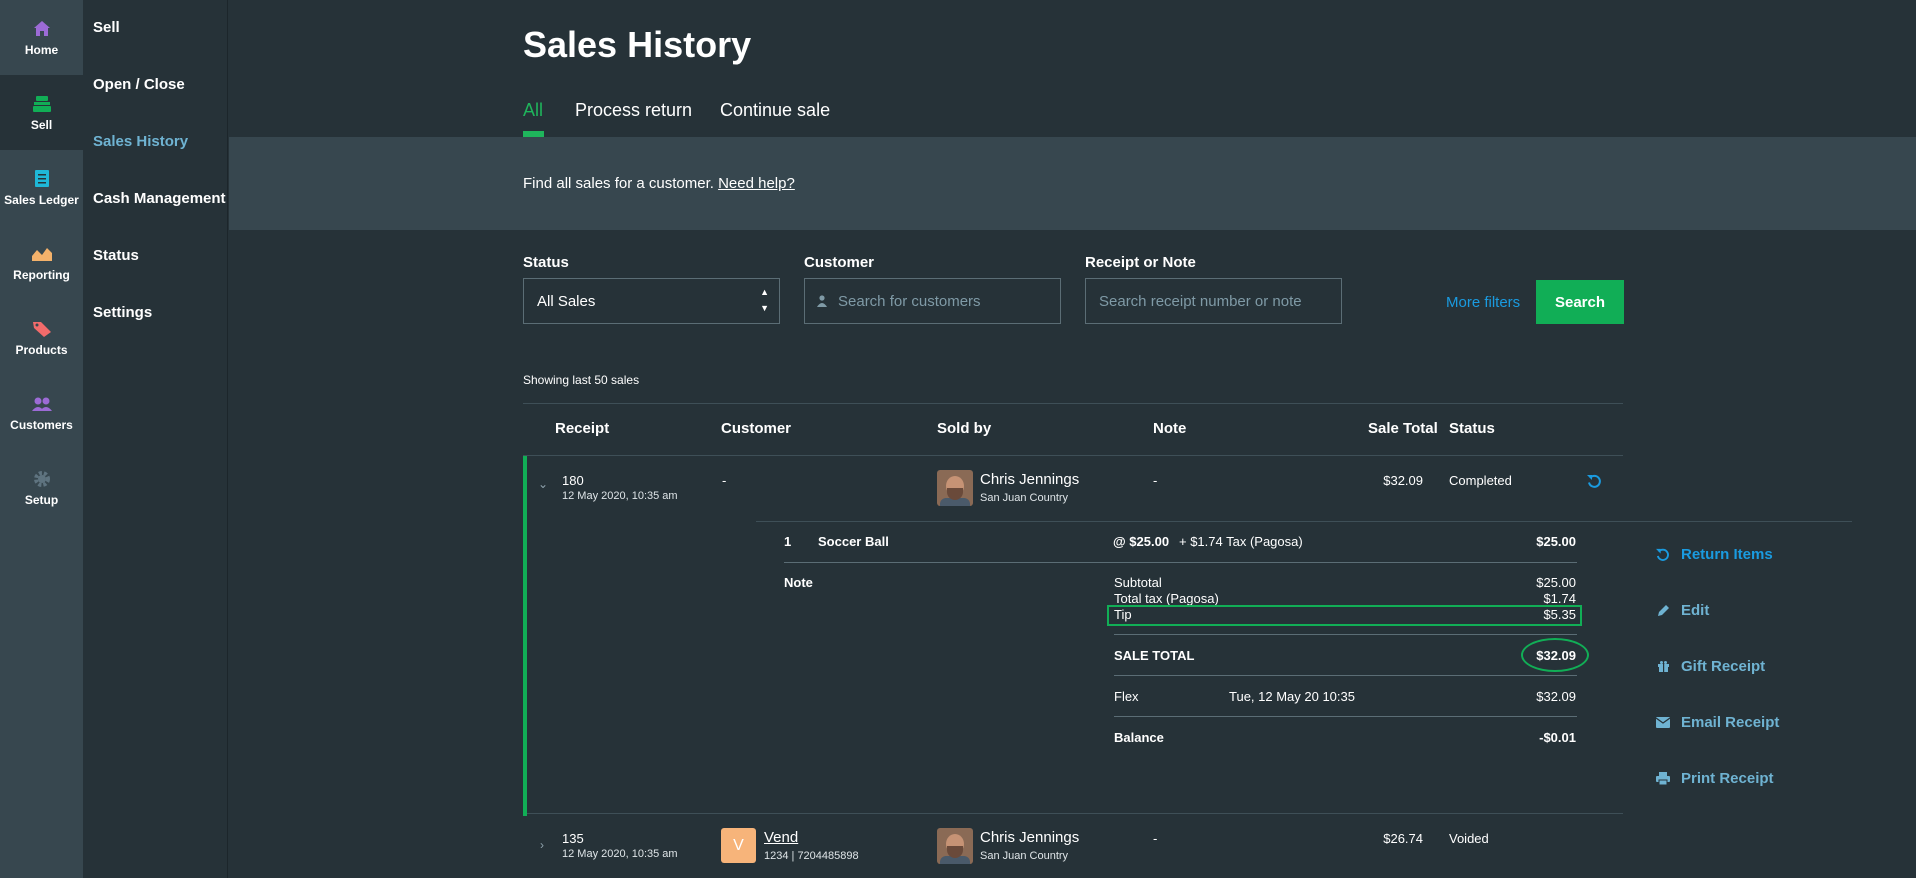 The image size is (1916, 878). What do you see at coordinates (139, 84) in the screenshot?
I see `submenu-open-close: Open / Close` at bounding box center [139, 84].